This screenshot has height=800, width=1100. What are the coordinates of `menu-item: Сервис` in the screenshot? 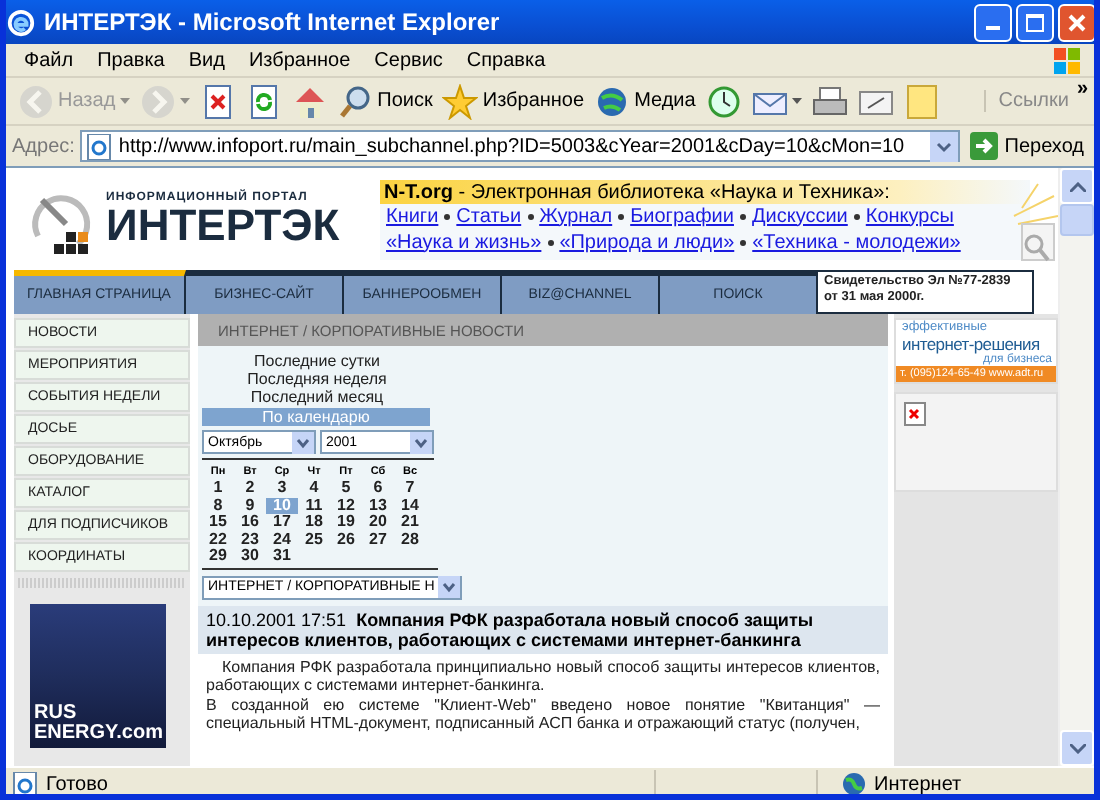 It's located at (408, 60).